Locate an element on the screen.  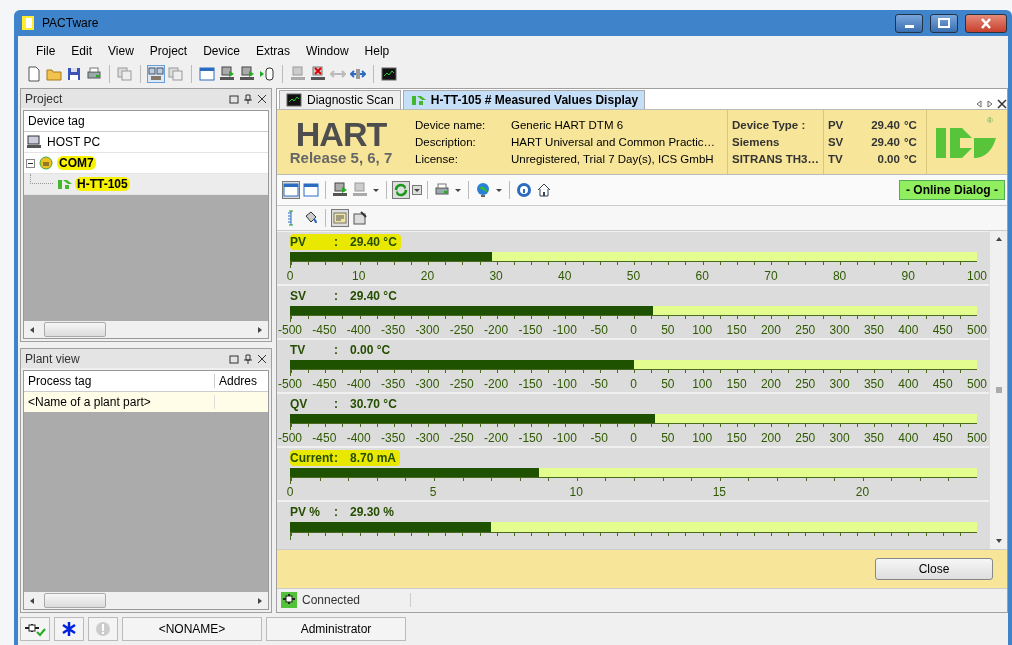
menu-item: Help is located at coordinates (377, 51).